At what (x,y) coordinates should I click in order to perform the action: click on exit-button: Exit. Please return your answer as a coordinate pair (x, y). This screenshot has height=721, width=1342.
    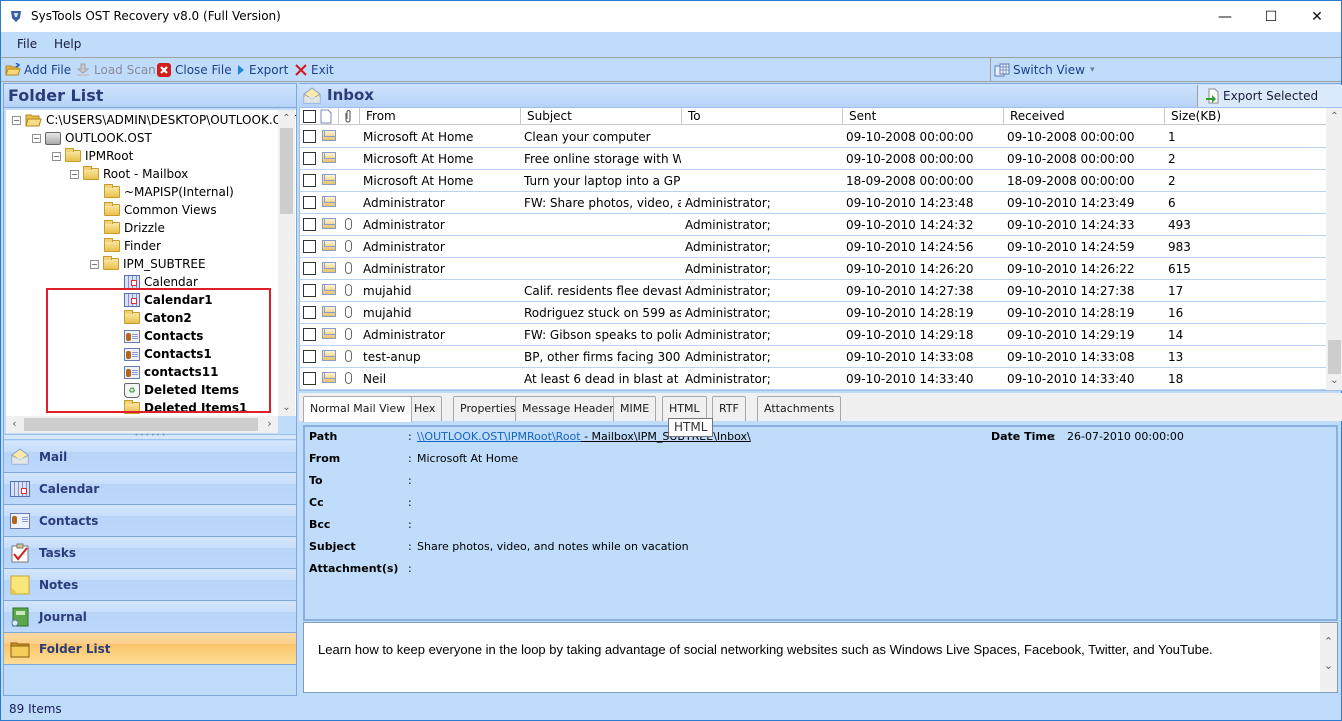
    Looking at the image, I should click on (314, 70).